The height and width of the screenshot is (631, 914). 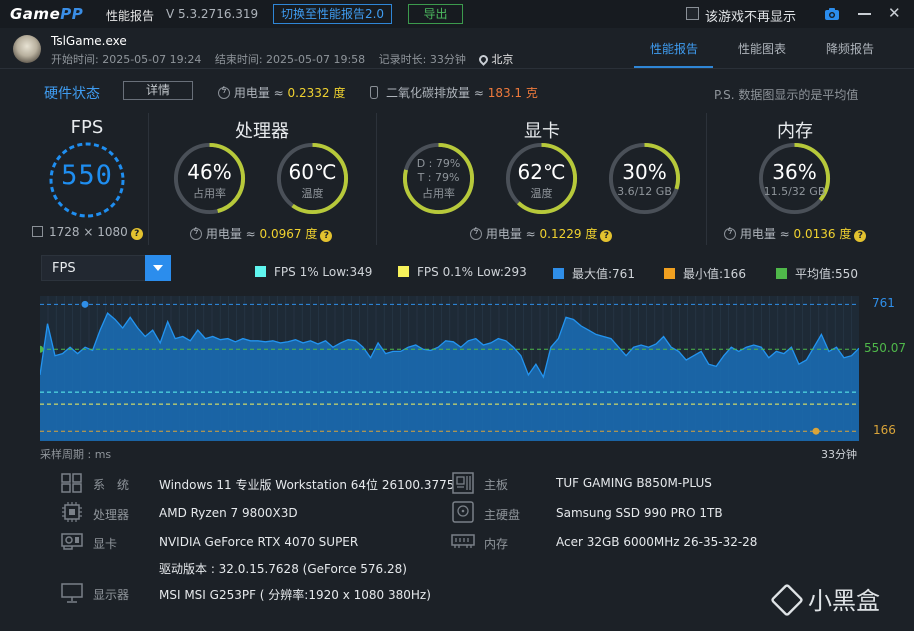 What do you see at coordinates (541, 233) in the screenshot?
I see `gpu-power: 用电量 ≈ 0.1229 度?` at bounding box center [541, 233].